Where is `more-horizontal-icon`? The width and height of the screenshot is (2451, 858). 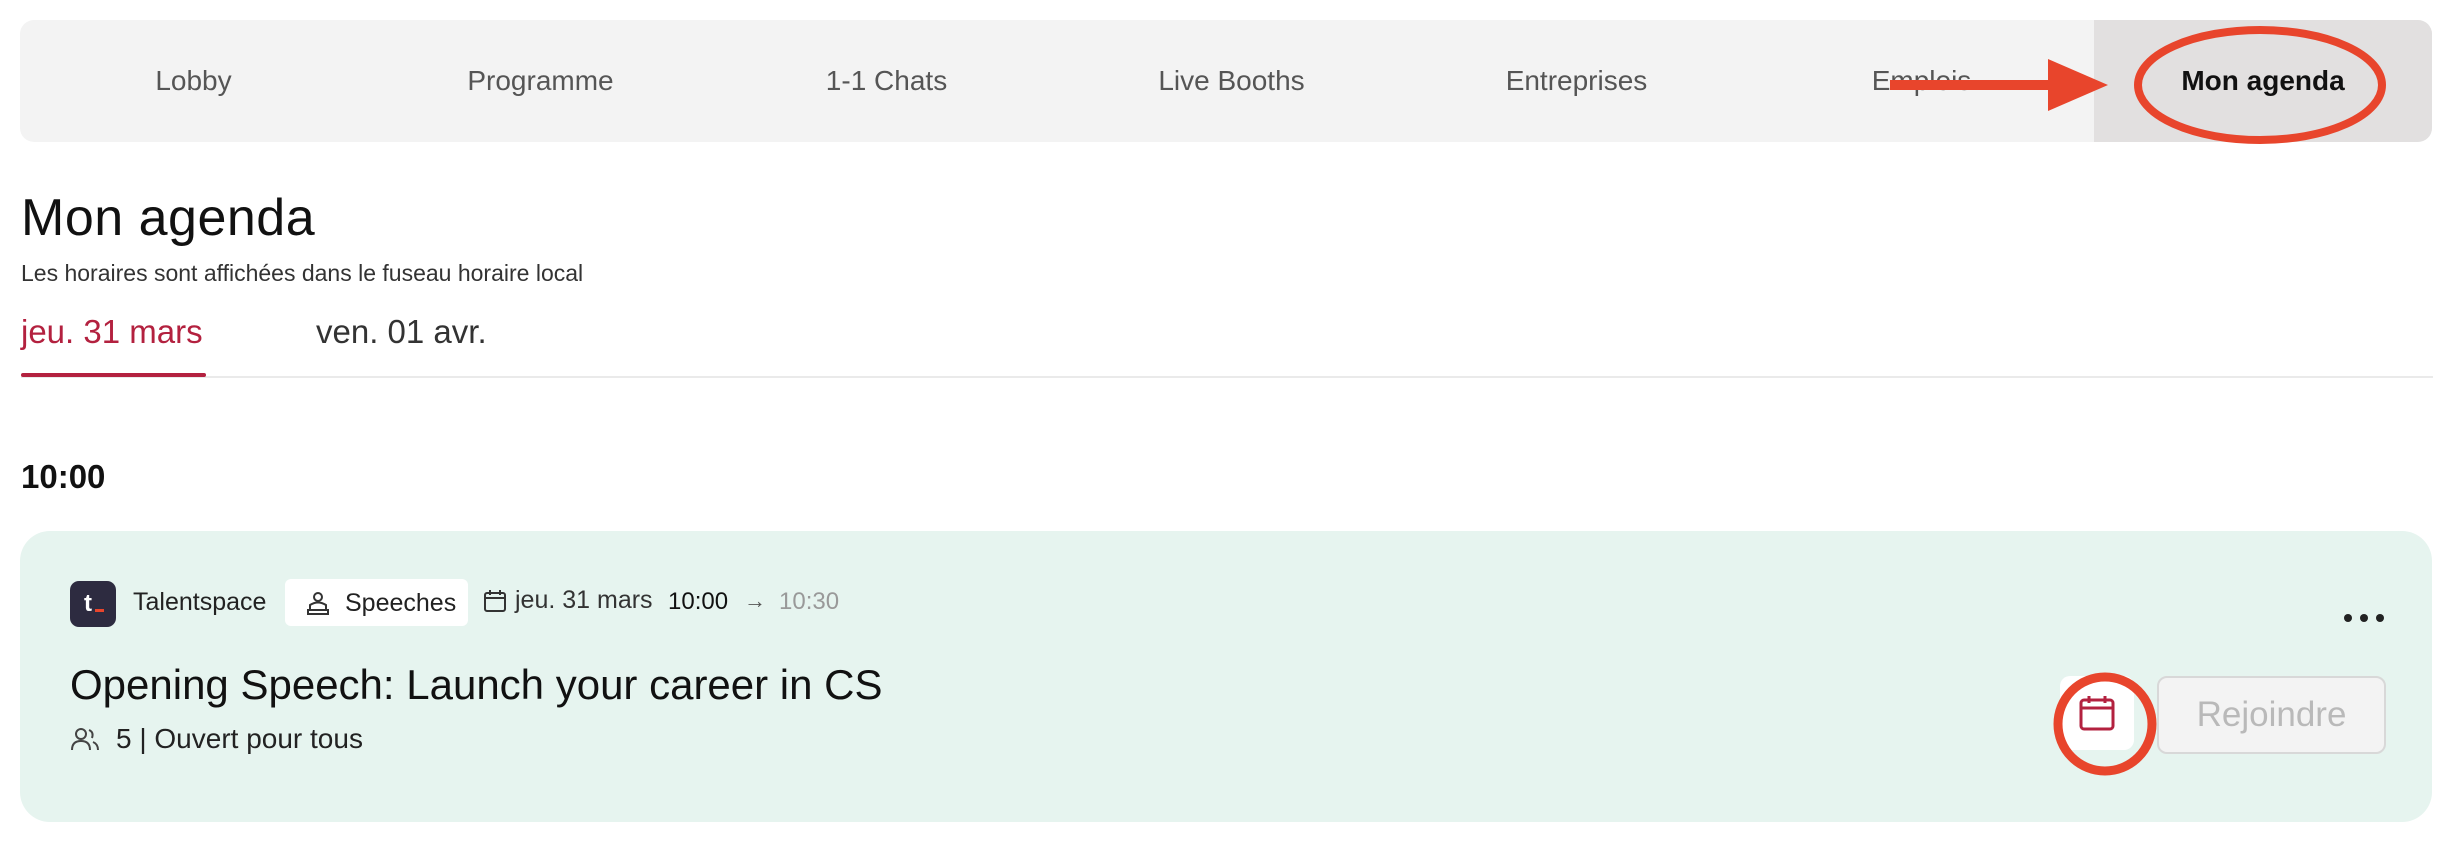
more-horizontal-icon is located at coordinates (2364, 618).